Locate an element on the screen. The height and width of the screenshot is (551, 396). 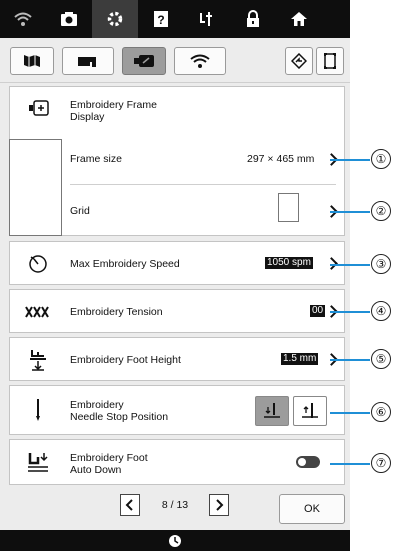
category-tabs is located at coordinates (175, 60).